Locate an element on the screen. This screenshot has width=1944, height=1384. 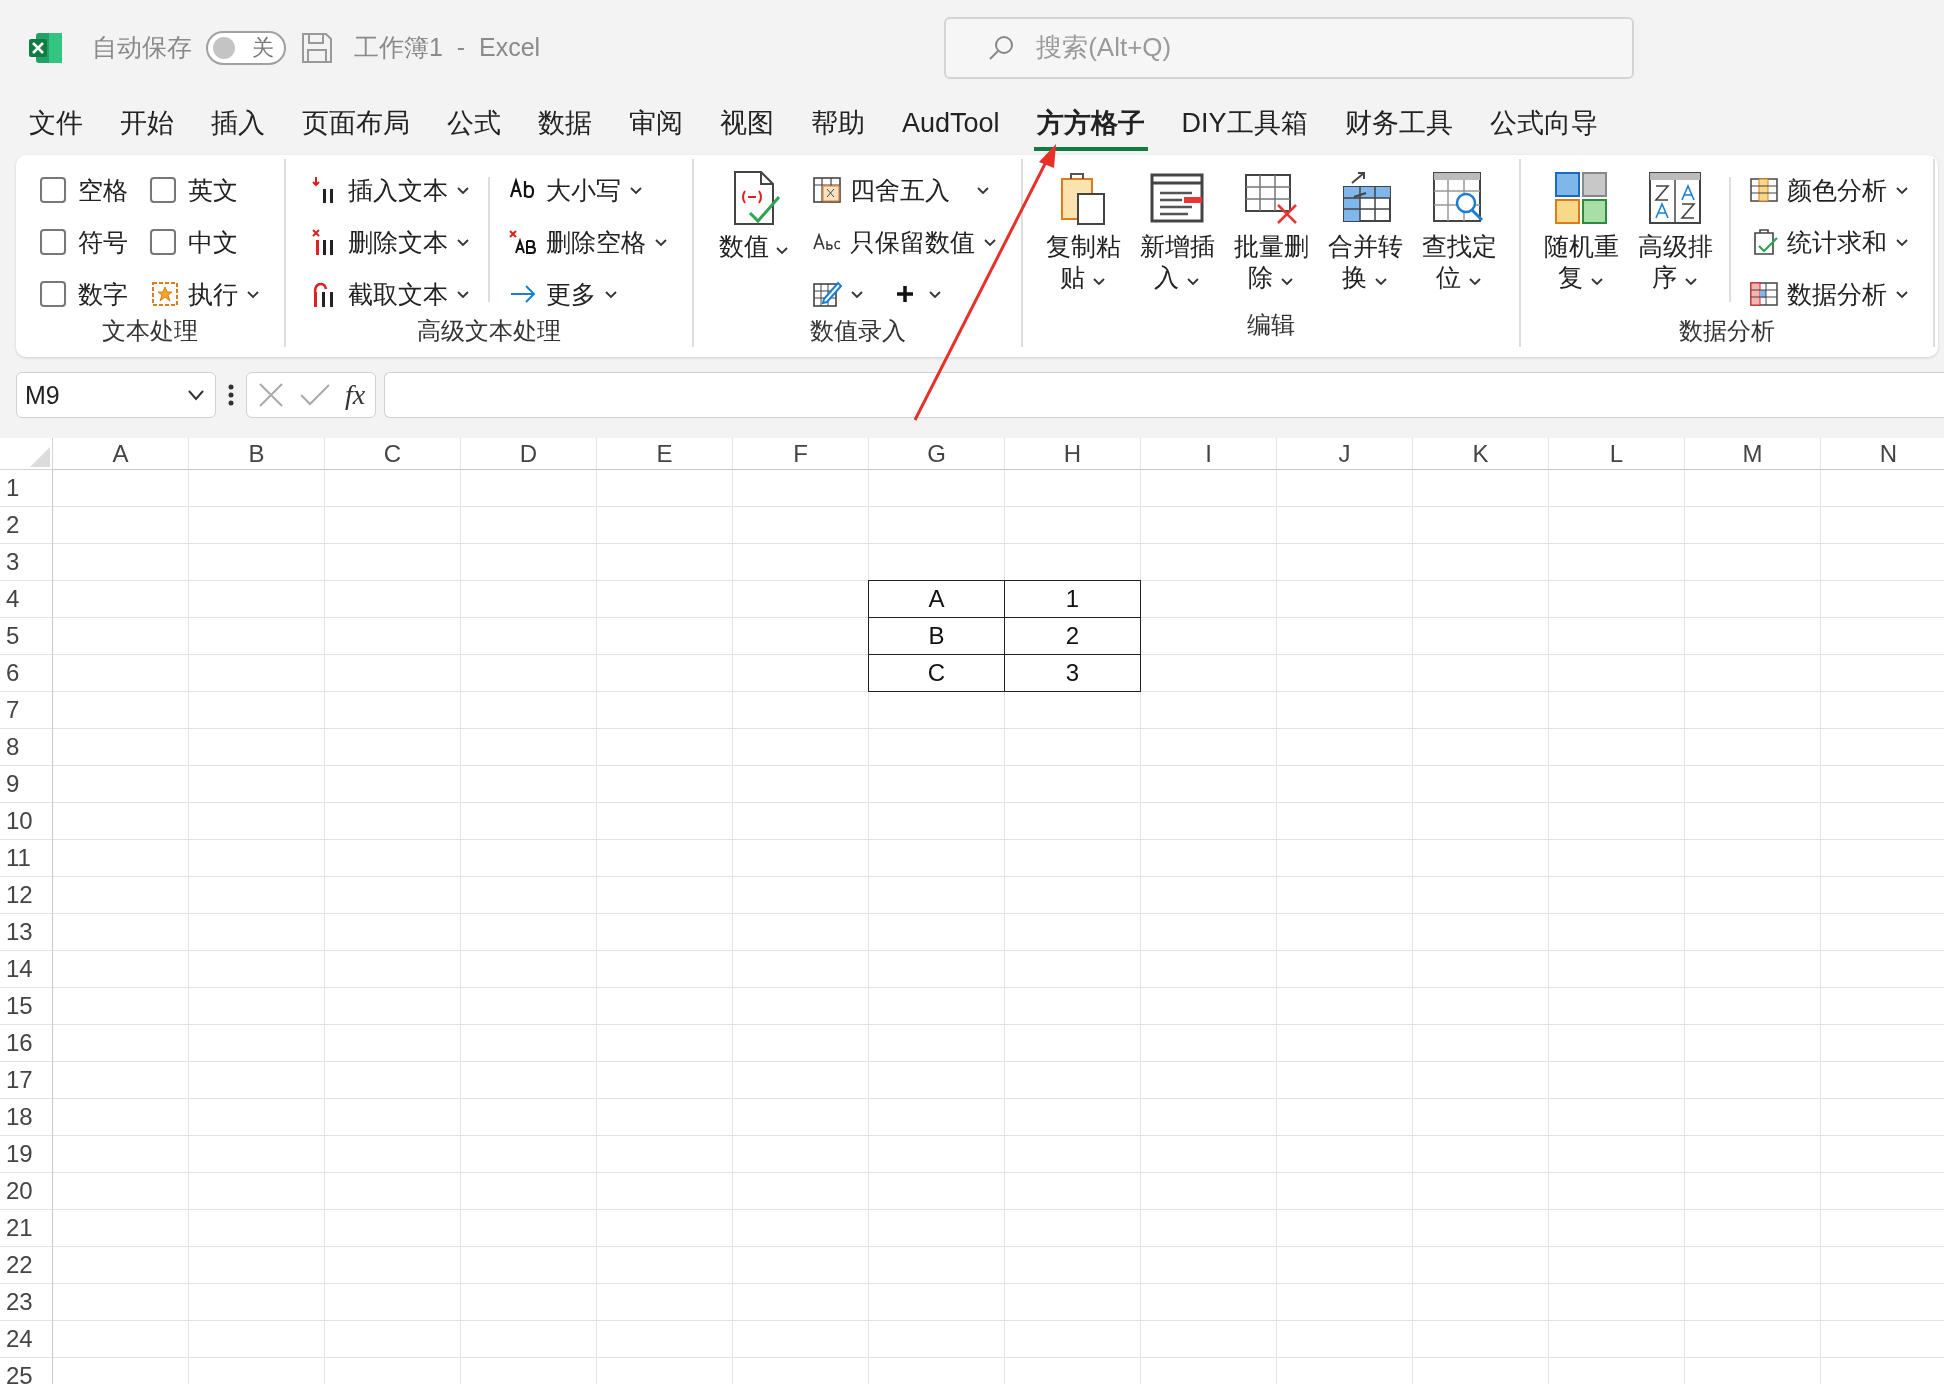
row-header: 18 is located at coordinates (26, 1117).